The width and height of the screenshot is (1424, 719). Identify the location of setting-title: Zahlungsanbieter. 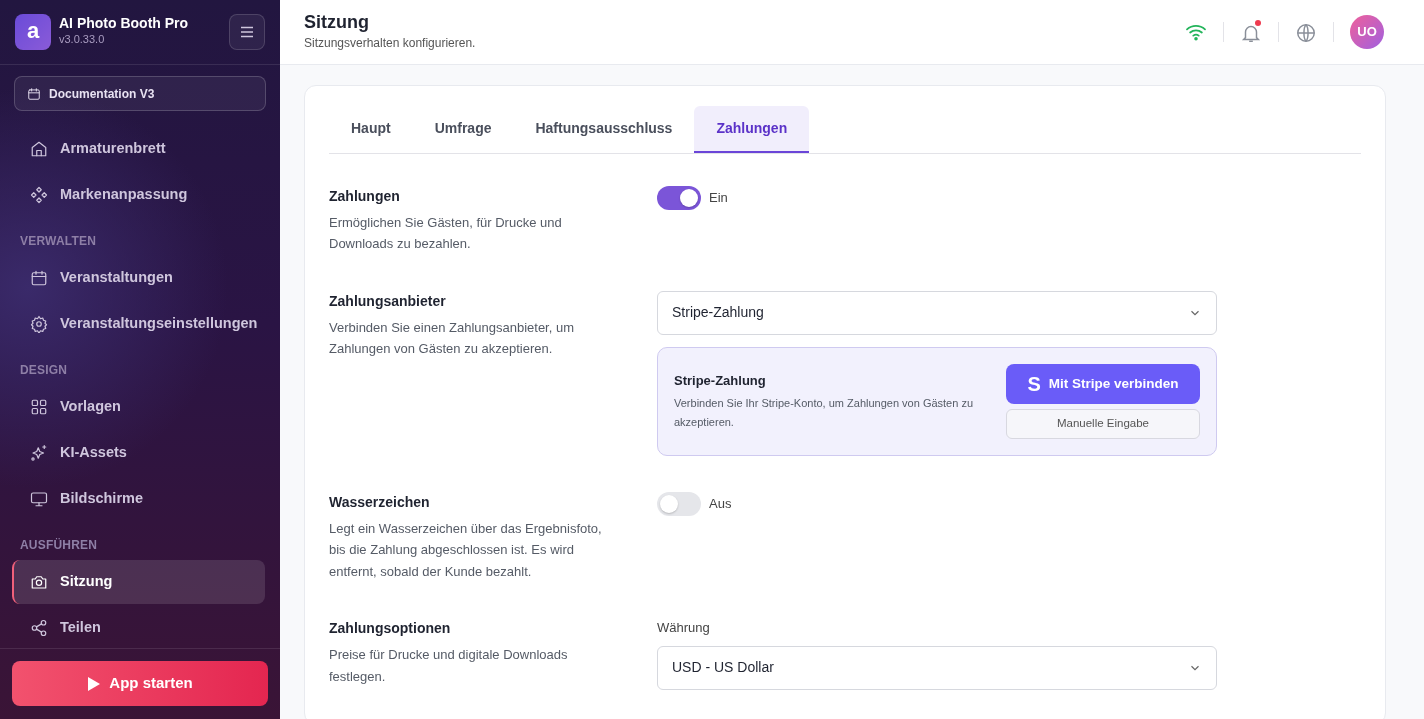
(388, 301).